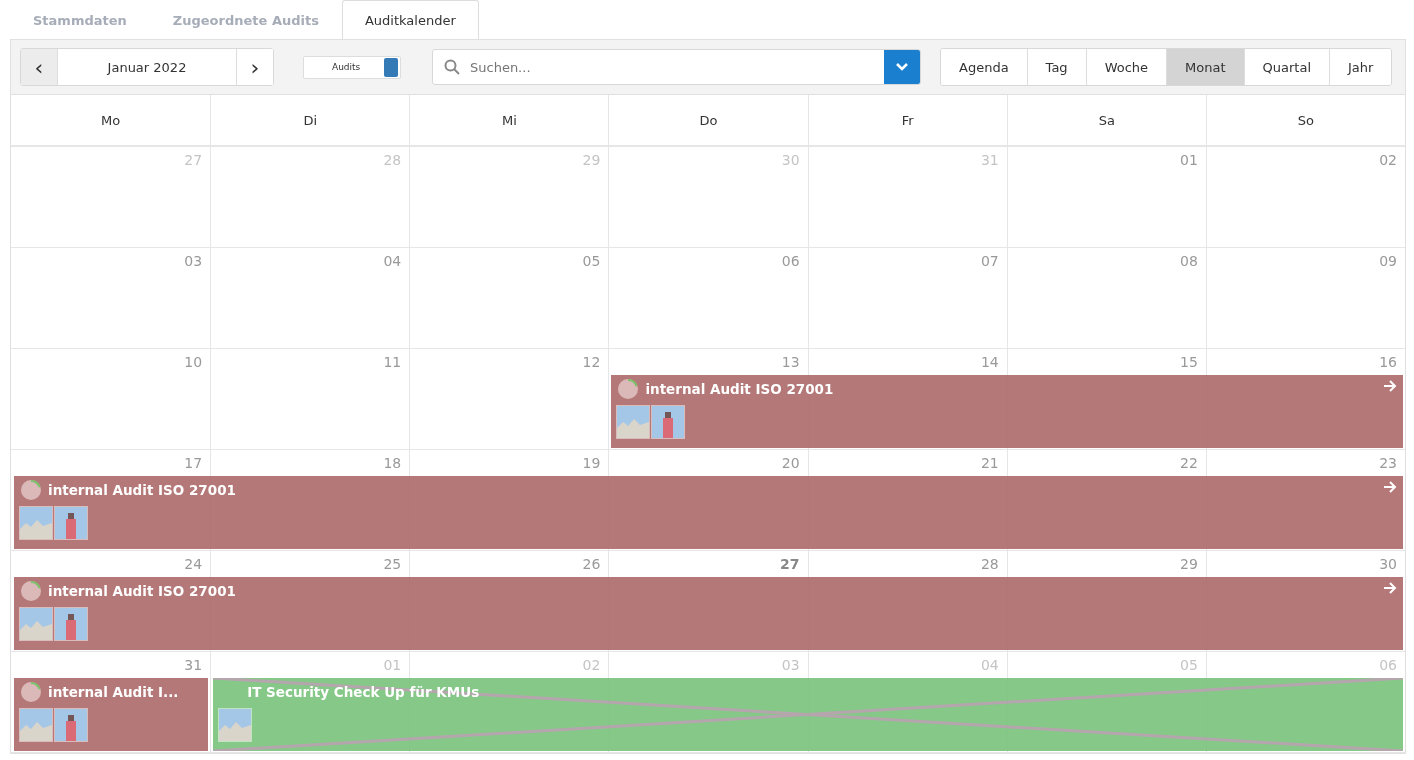  I want to click on day-number: 23, so click(1388, 463).